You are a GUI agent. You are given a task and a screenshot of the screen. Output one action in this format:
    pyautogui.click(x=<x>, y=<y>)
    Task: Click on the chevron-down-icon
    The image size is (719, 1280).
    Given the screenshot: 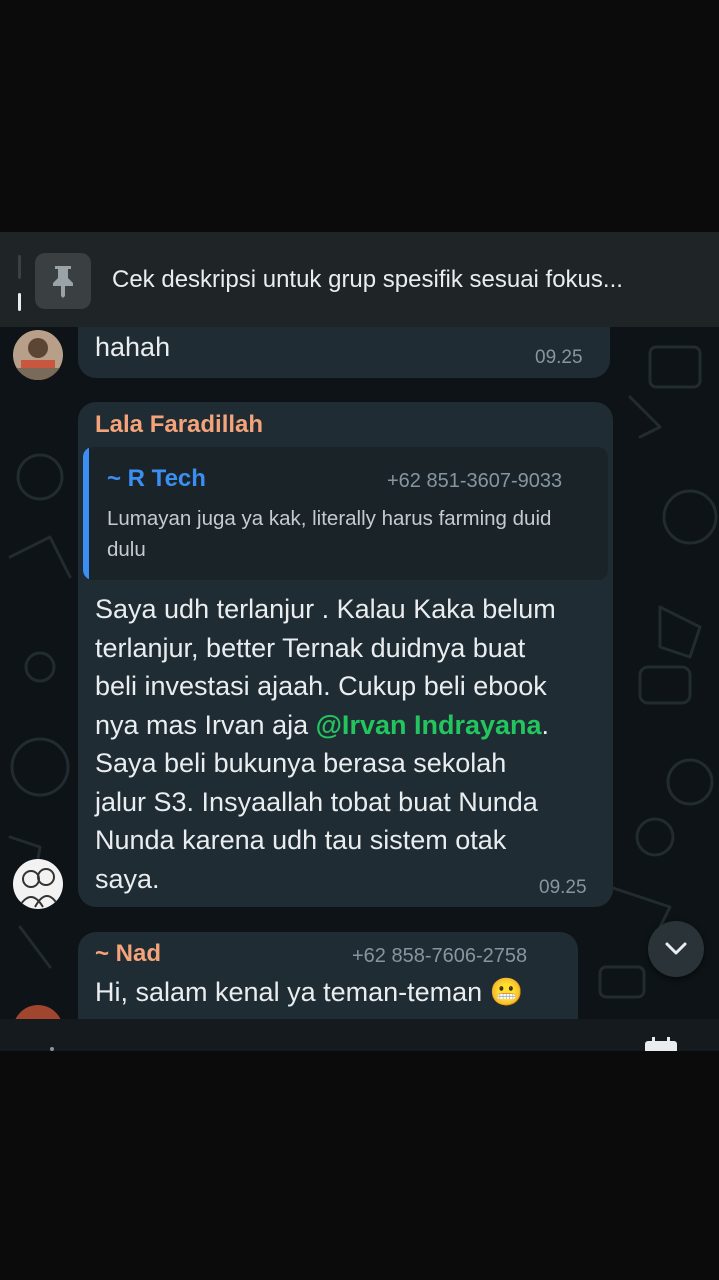 What is the action you would take?
    pyautogui.click(x=676, y=948)
    